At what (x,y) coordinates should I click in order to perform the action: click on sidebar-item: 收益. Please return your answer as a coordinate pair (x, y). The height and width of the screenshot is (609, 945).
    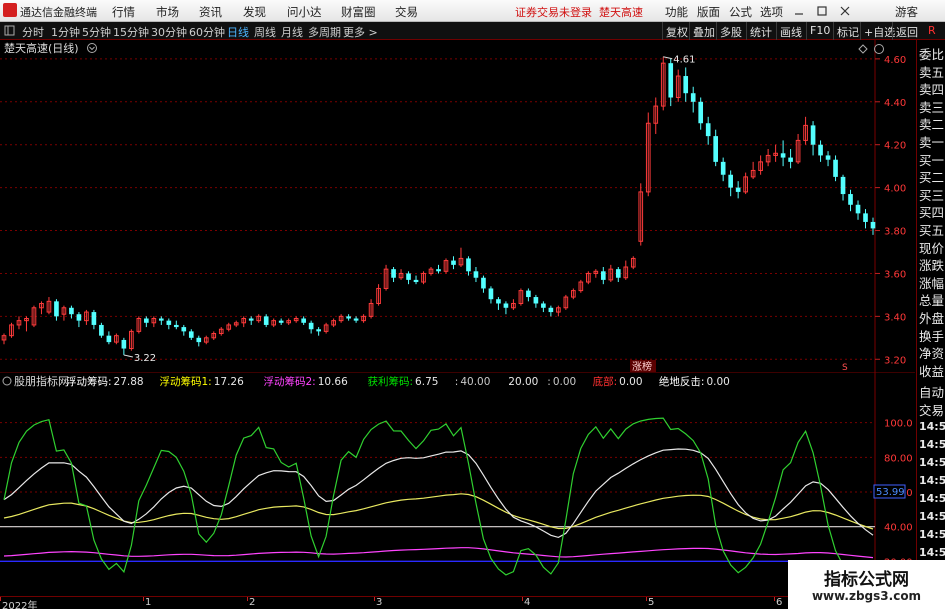
    Looking at the image, I should click on (931, 370).